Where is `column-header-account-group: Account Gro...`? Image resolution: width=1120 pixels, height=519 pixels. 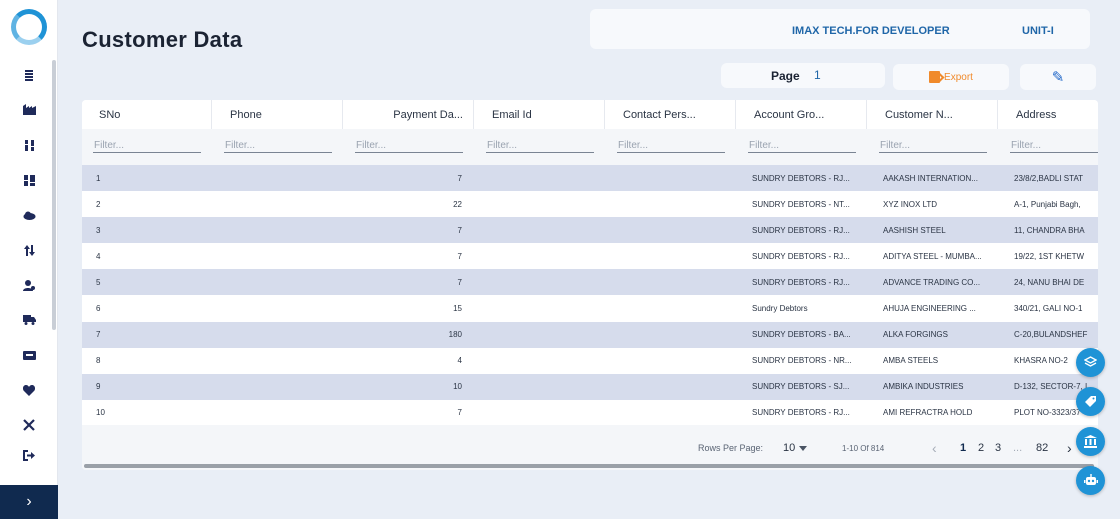 column-header-account-group: Account Gro... is located at coordinates (802, 114).